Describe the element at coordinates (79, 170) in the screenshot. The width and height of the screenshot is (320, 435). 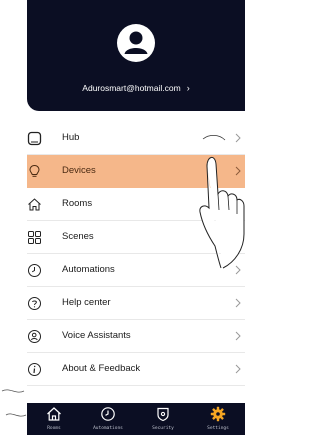
I see `menu-item-label: Devices` at that location.